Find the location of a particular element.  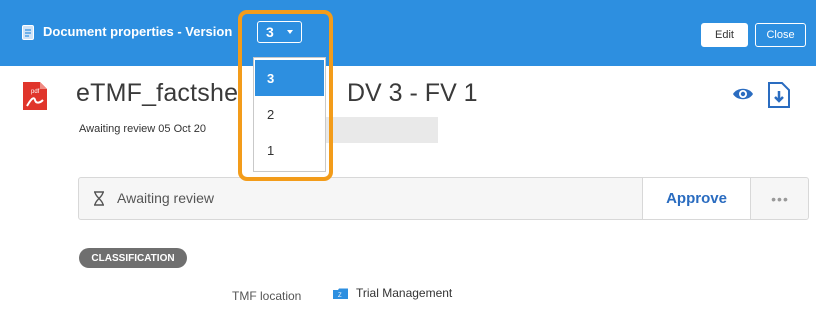

version-select: 3 is located at coordinates (279, 32).